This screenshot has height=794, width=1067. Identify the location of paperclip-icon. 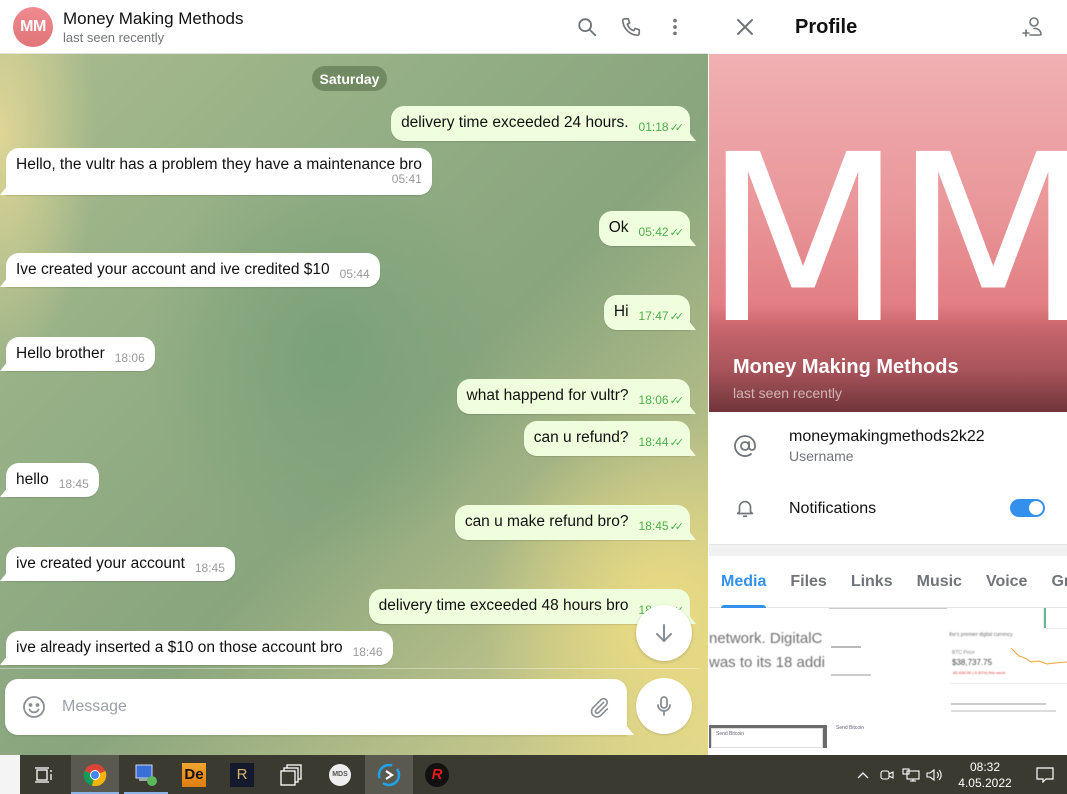
(599, 707).